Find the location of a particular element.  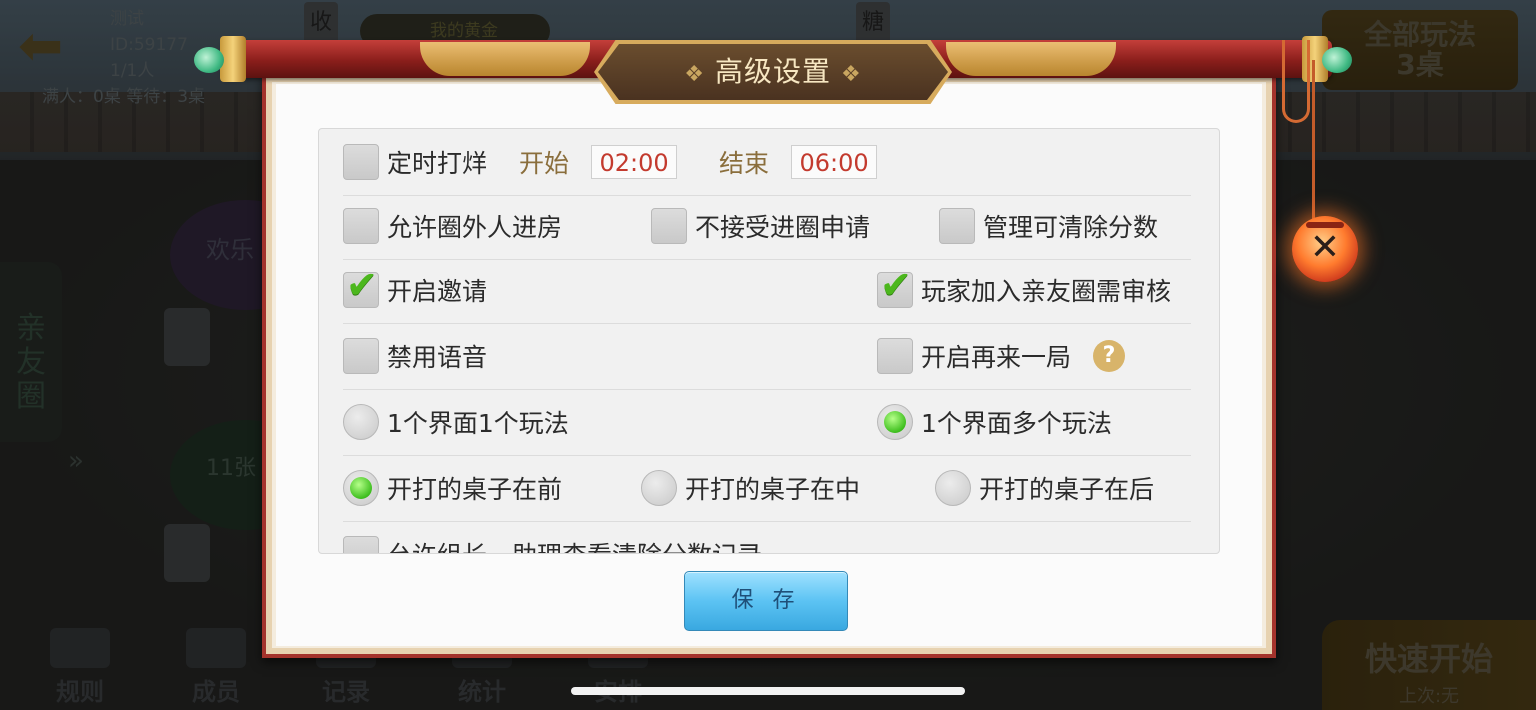

disable-voice-option: 禁用语音 is located at coordinates (415, 356).